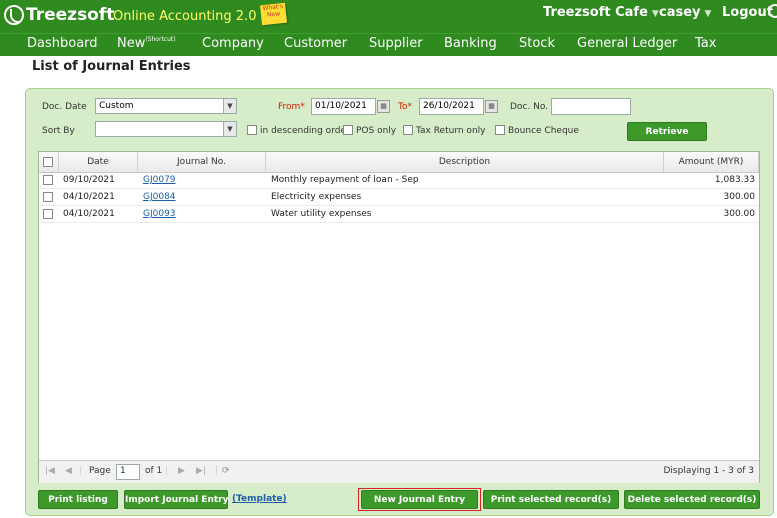 The height and width of the screenshot is (518, 777). What do you see at coordinates (348, 130) in the screenshot?
I see `pos-only-checkbox` at bounding box center [348, 130].